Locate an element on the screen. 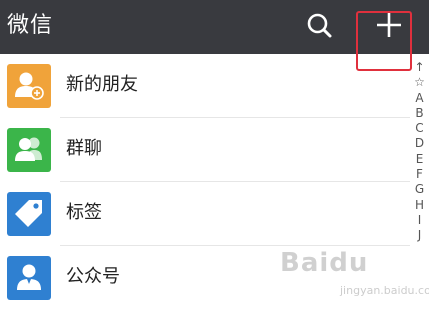 The width and height of the screenshot is (429, 312). index-letter: J is located at coordinates (419, 235).